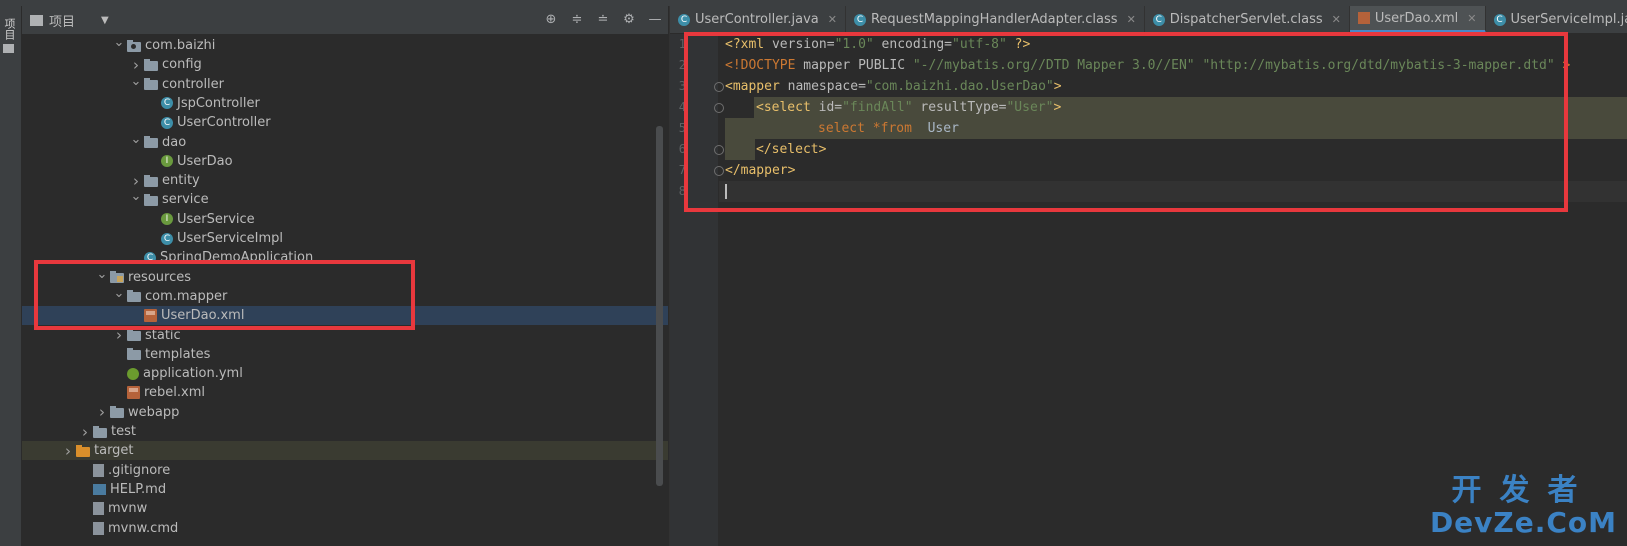 The height and width of the screenshot is (546, 1627). What do you see at coordinates (577, 19) in the screenshot?
I see `expand-all-icon: ≑` at bounding box center [577, 19].